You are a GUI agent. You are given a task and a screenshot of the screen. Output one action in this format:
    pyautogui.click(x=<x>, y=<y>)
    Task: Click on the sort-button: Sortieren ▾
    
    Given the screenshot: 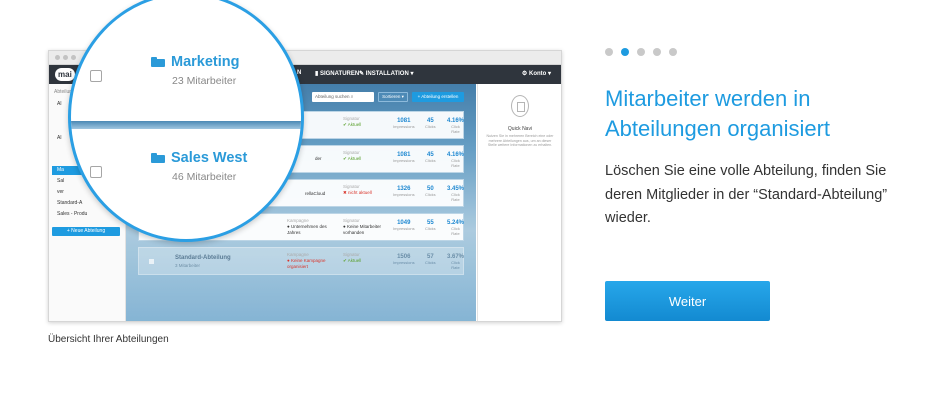 What is the action you would take?
    pyautogui.click(x=393, y=97)
    